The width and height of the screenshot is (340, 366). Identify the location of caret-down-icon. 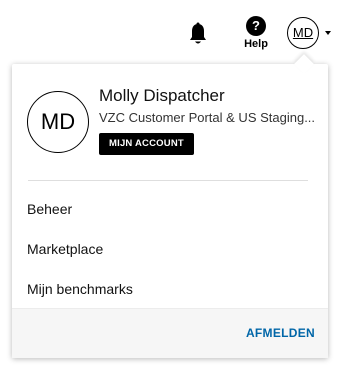
(328, 33).